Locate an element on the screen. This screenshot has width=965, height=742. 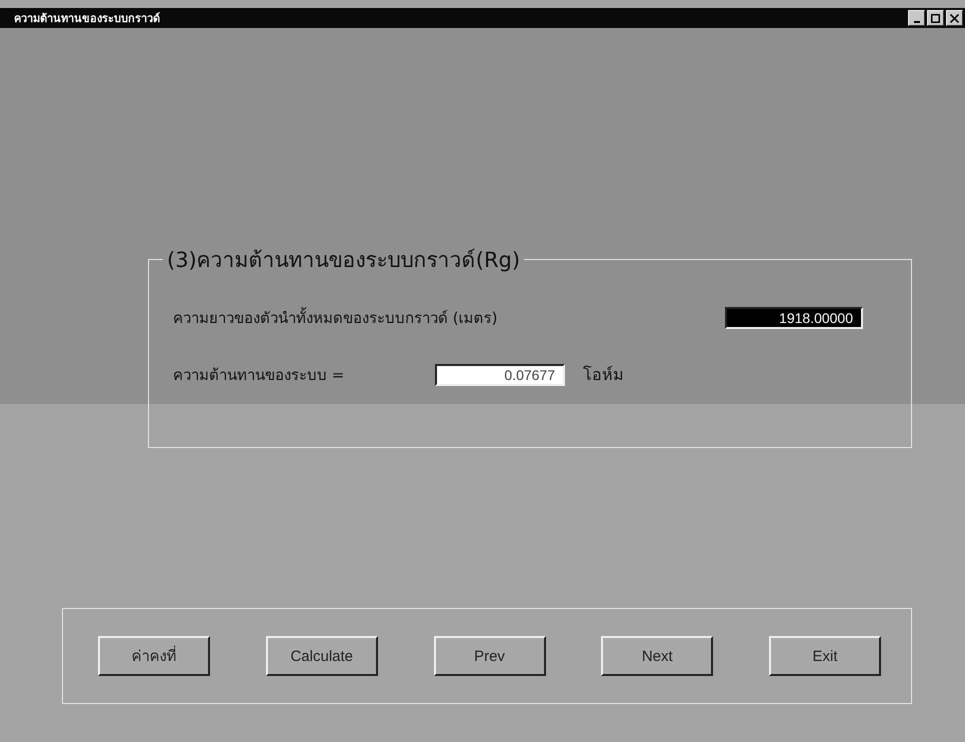
input-field: 0.07677 is located at coordinates (500, 375).